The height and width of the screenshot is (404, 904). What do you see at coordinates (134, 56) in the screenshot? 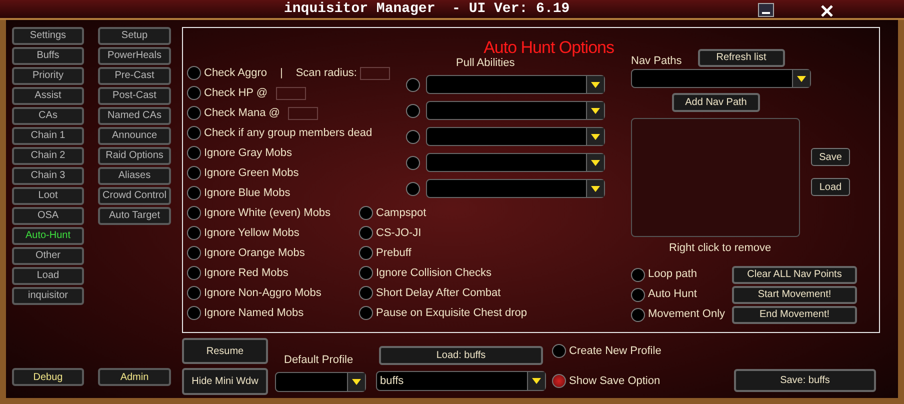
I see `nav-tab: PowerHeals` at bounding box center [134, 56].